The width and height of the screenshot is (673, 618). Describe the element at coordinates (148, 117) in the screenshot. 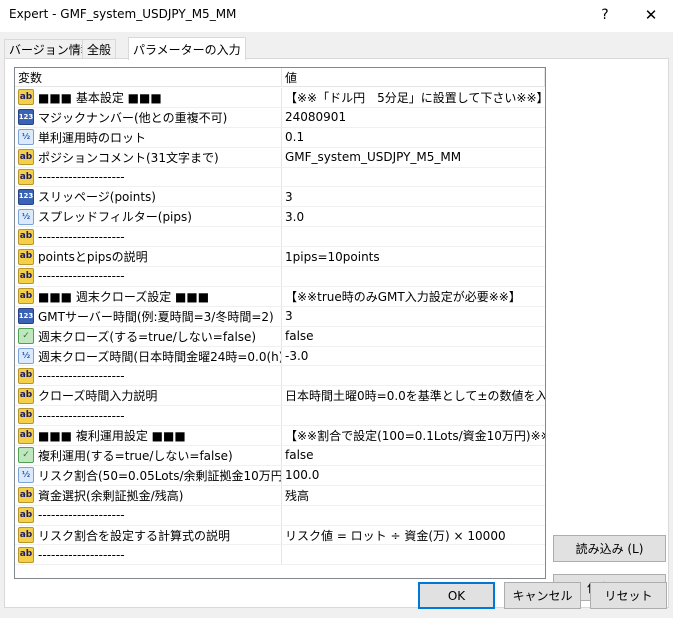

I see `parameter-name-cell: 123 マジックナンバー(他との重複不可)` at that location.